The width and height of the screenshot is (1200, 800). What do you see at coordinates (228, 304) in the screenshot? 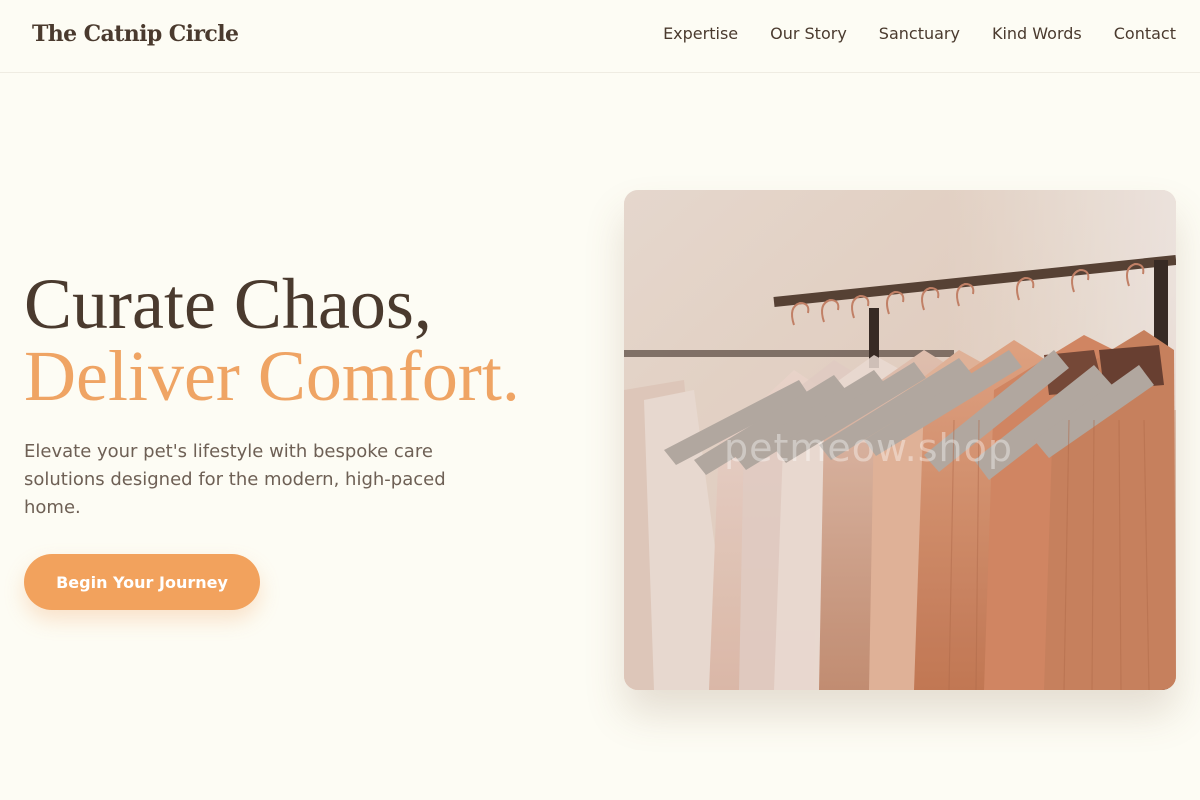
I see `hero-title-line1: Curate Chaos,` at bounding box center [228, 304].